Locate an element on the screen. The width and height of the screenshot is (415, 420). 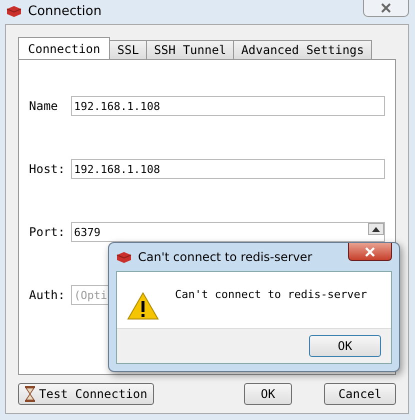
dialog-title: Can't connect to redis-server is located at coordinates (225, 257).